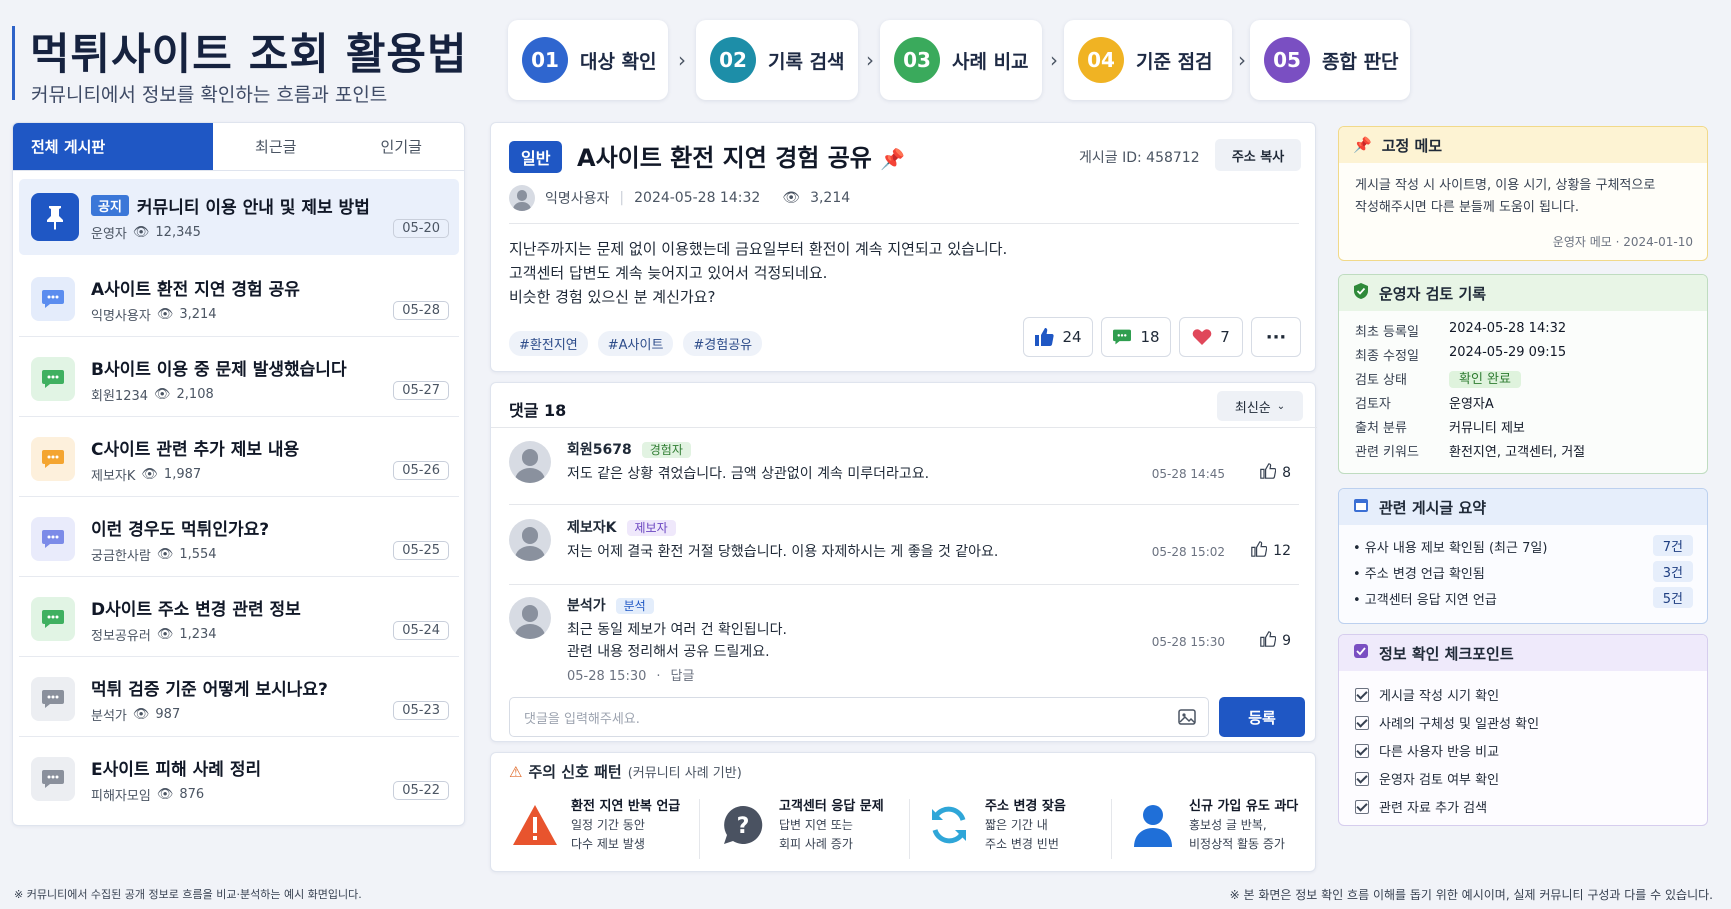 The height and width of the screenshot is (909, 1731). I want to click on checklist-item: 관련 자료 추가 검색, so click(1421, 806).